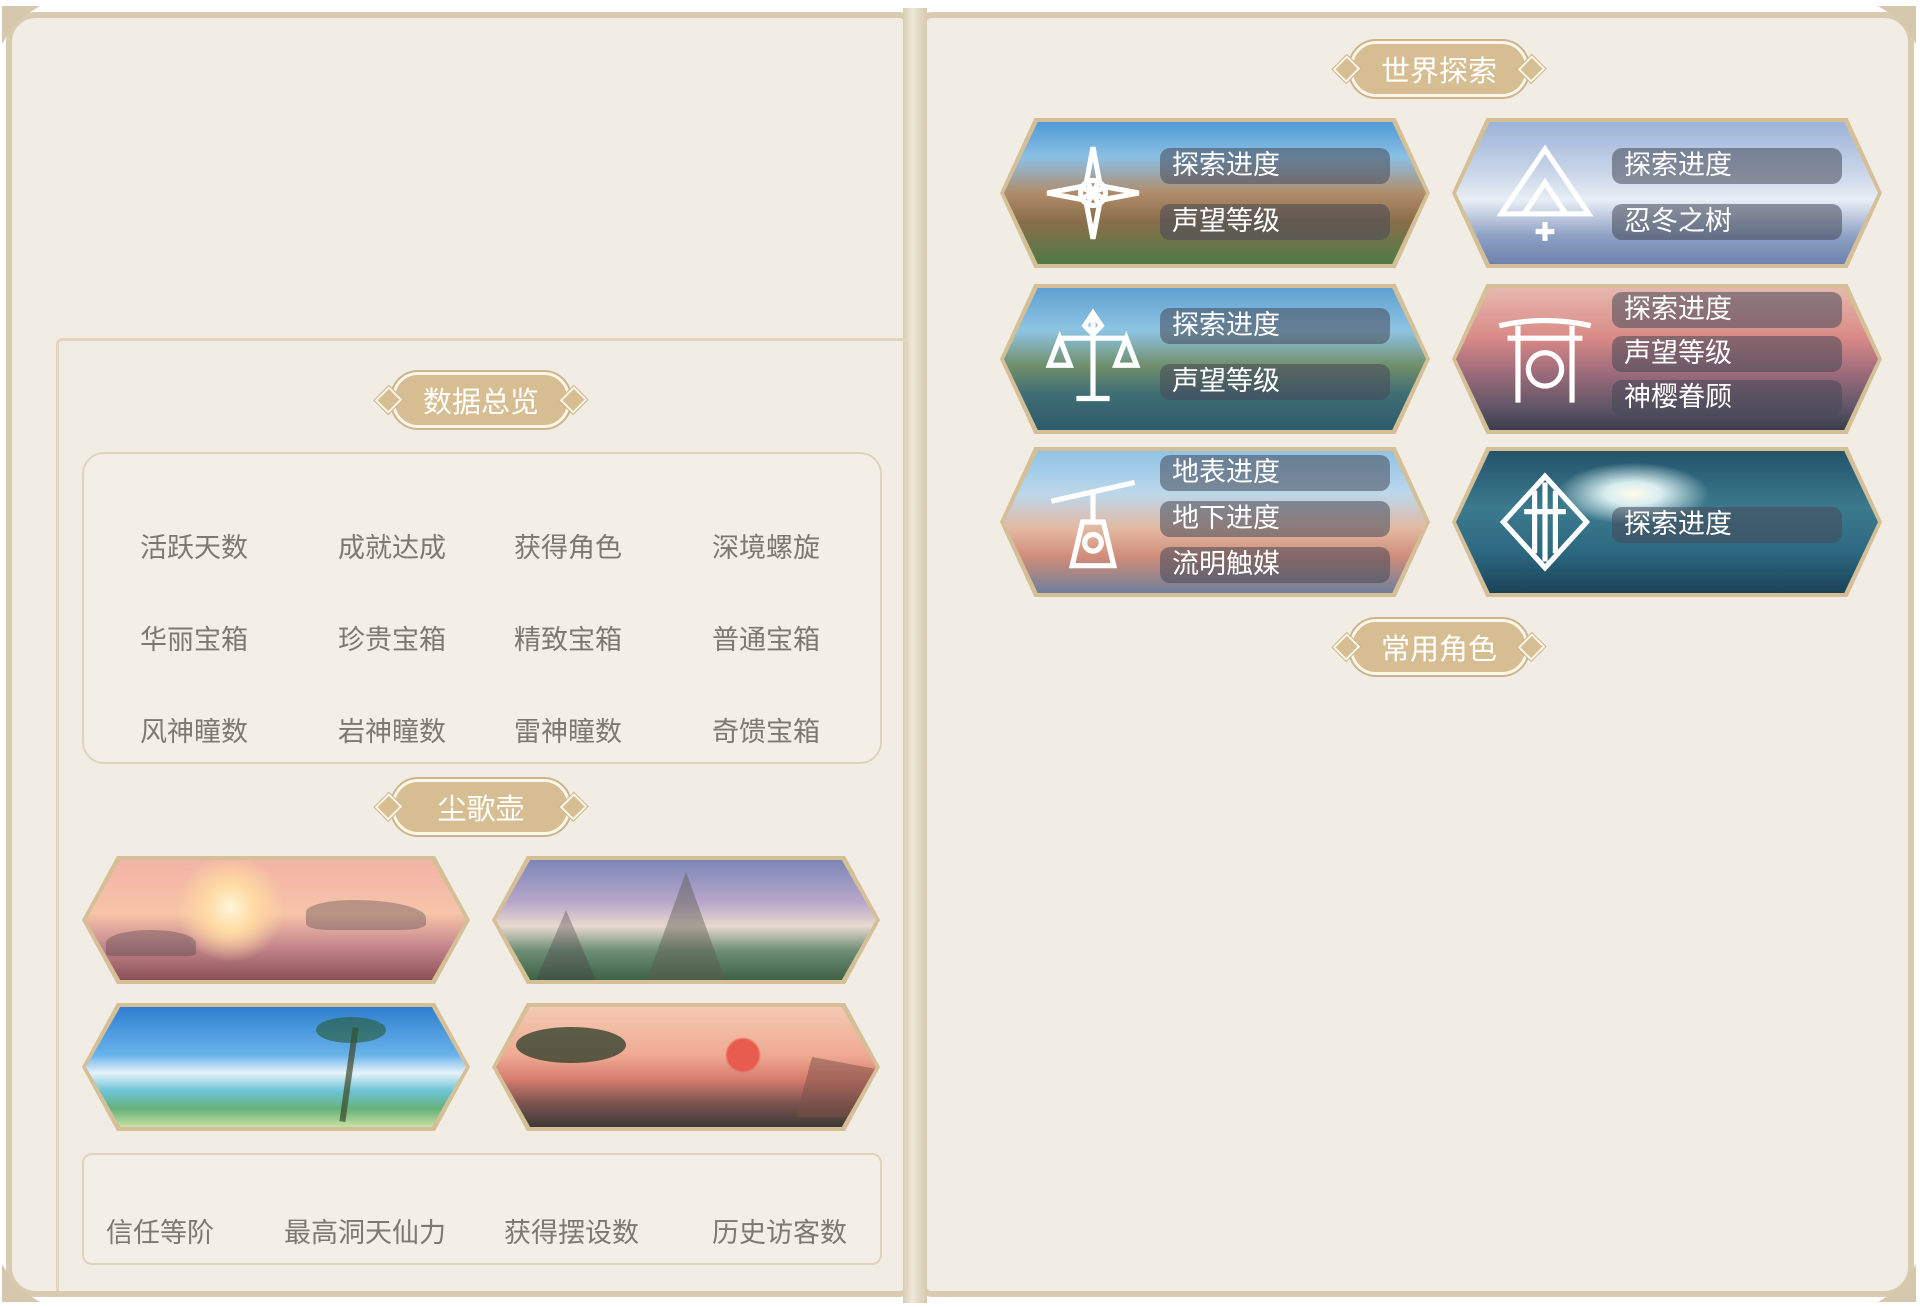 This screenshot has width=1920, height=1307. Describe the element at coordinates (1545, 193) in the screenshot. I see `dragonspine-emblem-icon` at that location.